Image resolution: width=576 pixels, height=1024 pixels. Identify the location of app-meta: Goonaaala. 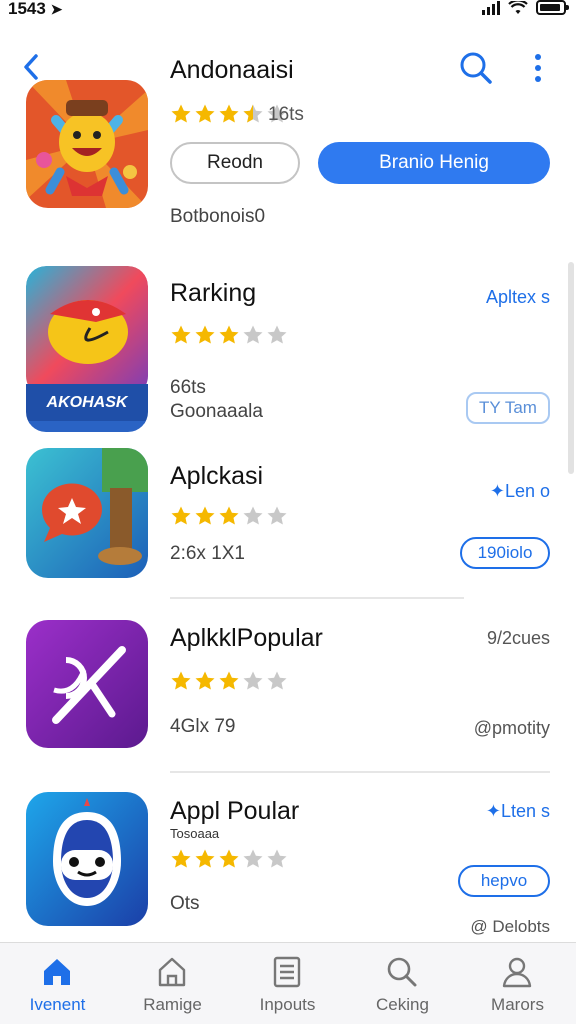
(216, 411).